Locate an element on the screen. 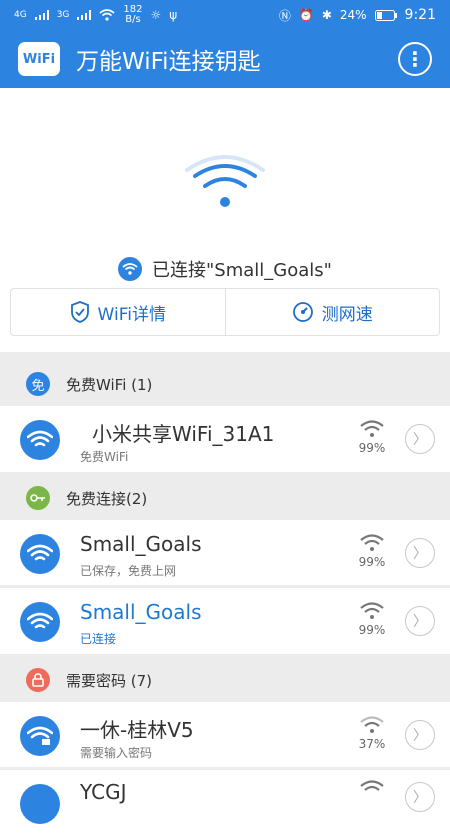 Image resolution: width=450 pixels, height=836 pixels. network-status: 已保存，免费上网 is located at coordinates (128, 571).